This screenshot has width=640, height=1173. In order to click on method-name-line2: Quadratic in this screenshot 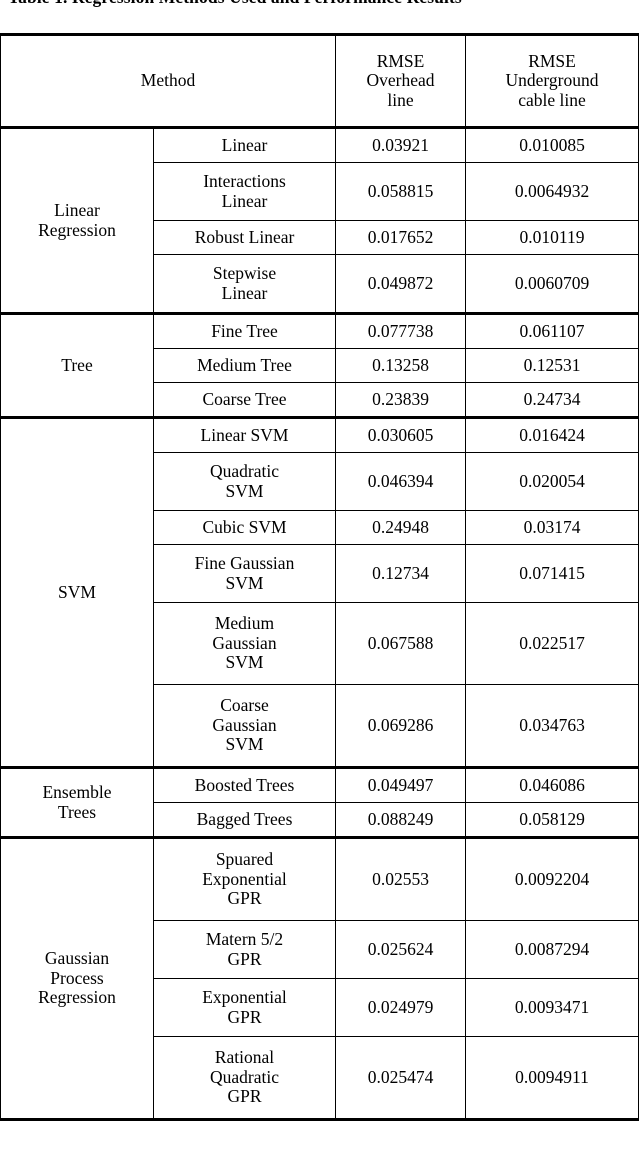, I will do `click(244, 1076)`.